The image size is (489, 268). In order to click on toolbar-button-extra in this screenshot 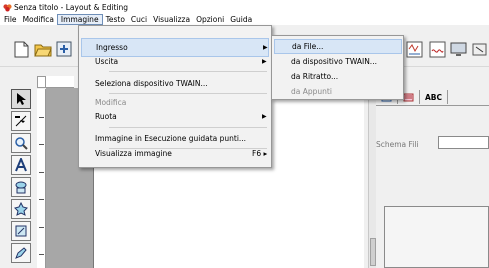, I will do `click(479, 49)`.